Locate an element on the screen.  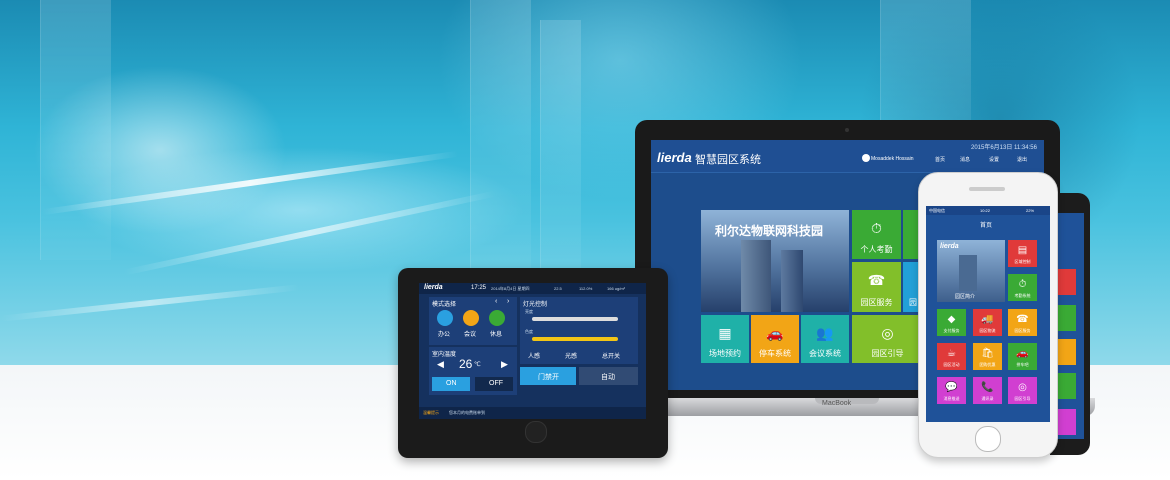
sensor-human: 人感 is located at coordinates (534, 355).